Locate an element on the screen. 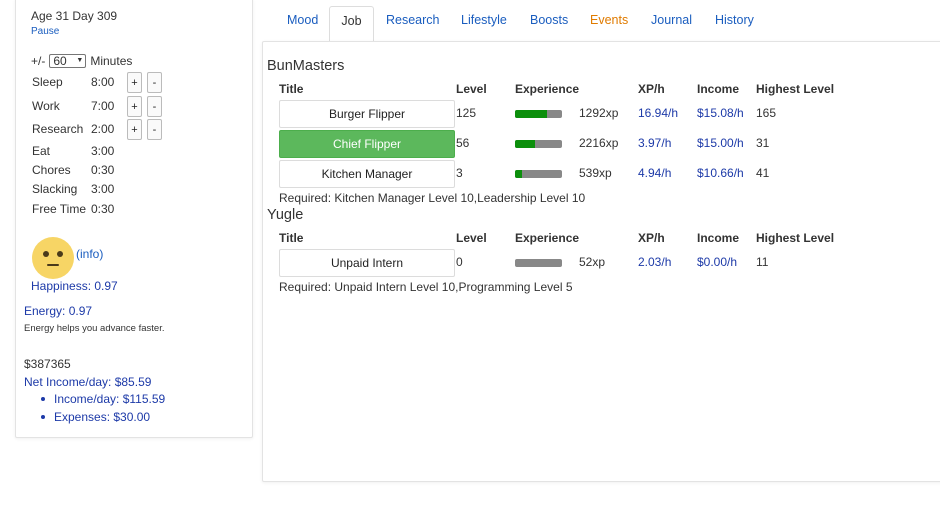 The width and height of the screenshot is (940, 529). dropdown-caret-icon: ▼ is located at coordinates (80, 60).